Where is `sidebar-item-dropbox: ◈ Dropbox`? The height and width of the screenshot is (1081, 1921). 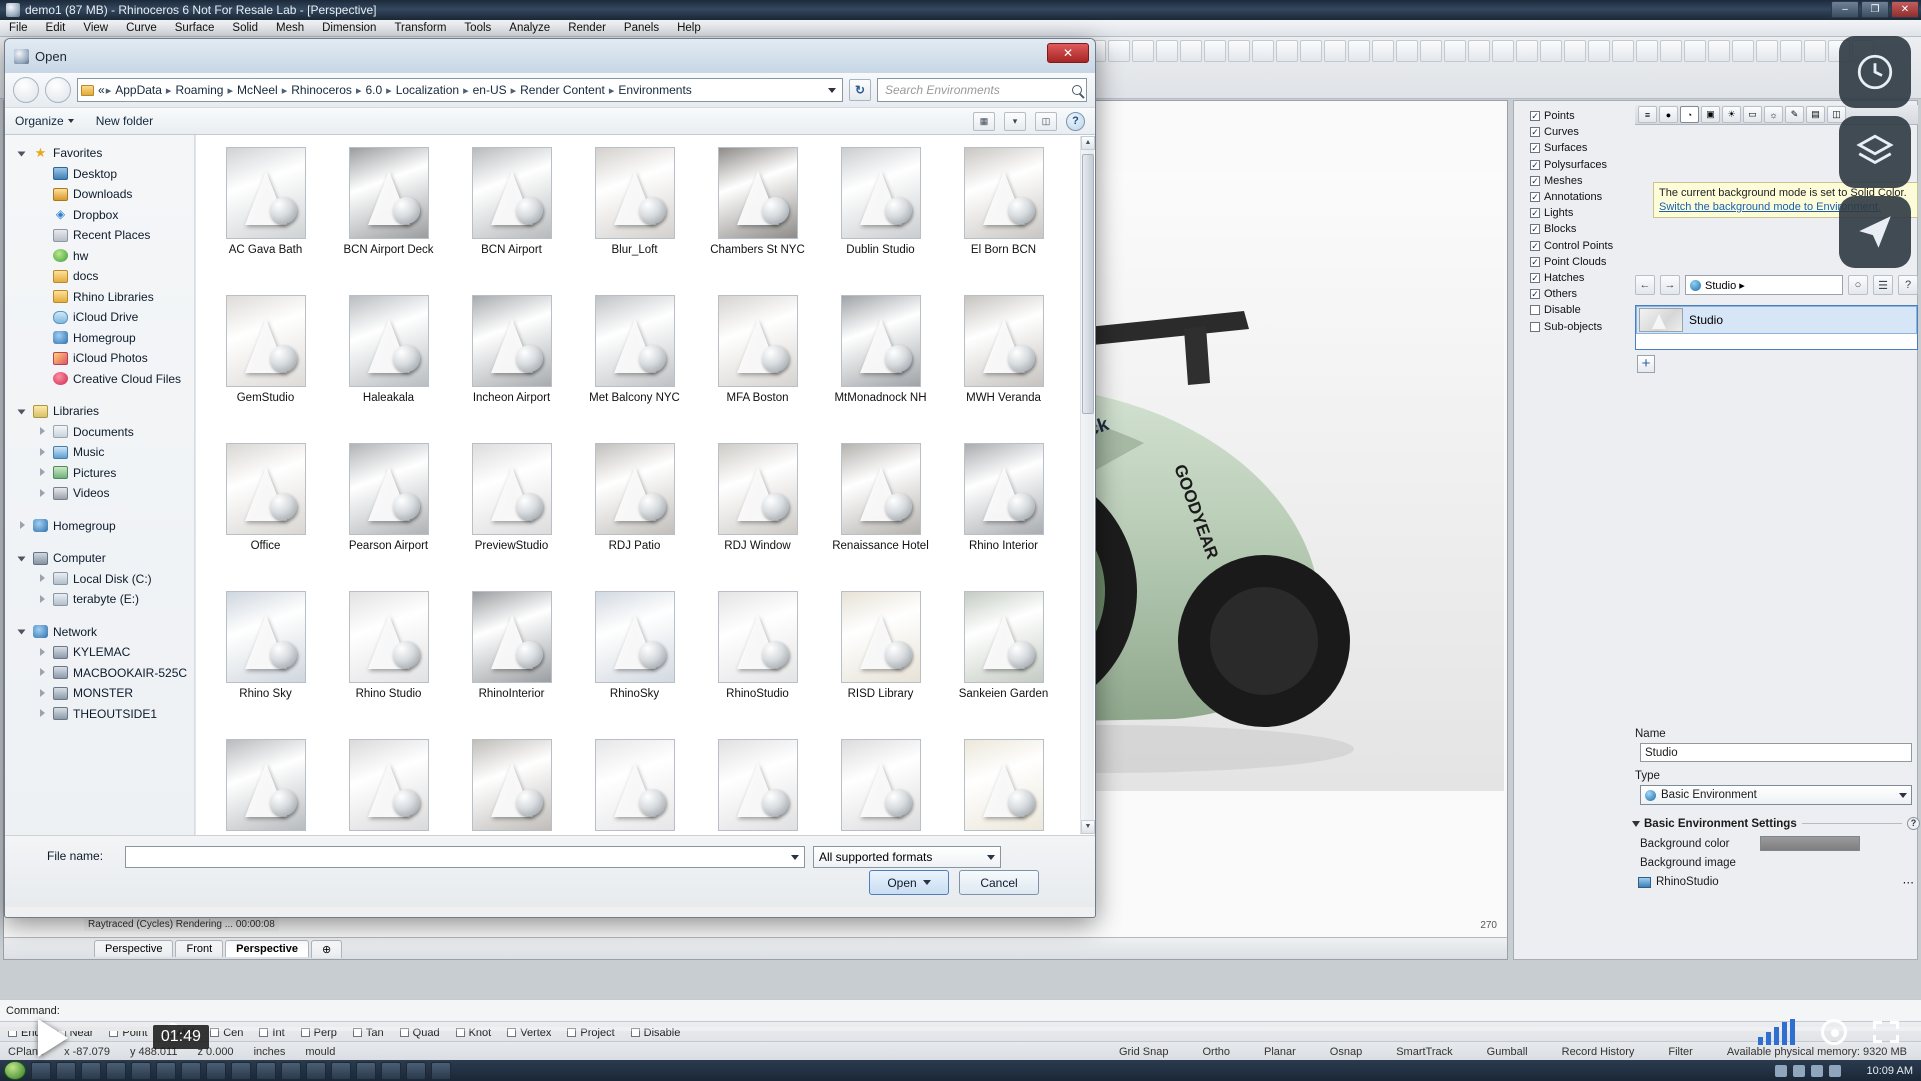 sidebar-item-dropbox: ◈ Dropbox is located at coordinates (99, 215).